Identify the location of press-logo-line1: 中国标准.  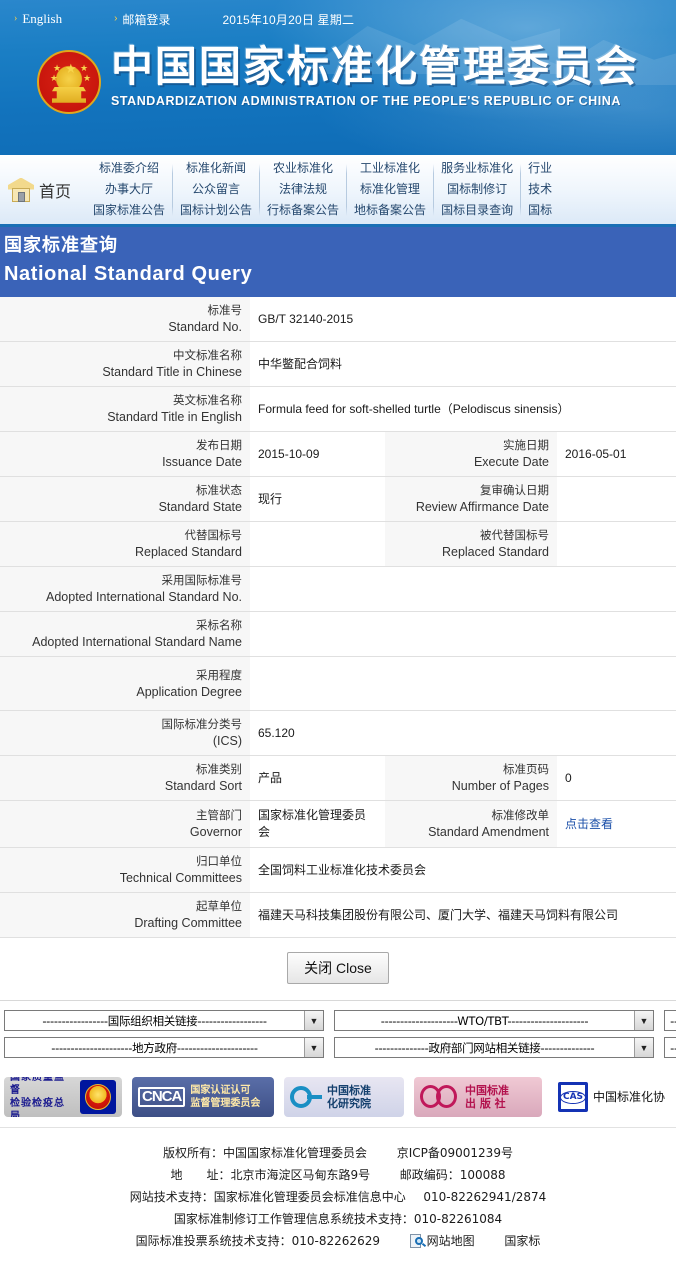
(487, 1090).